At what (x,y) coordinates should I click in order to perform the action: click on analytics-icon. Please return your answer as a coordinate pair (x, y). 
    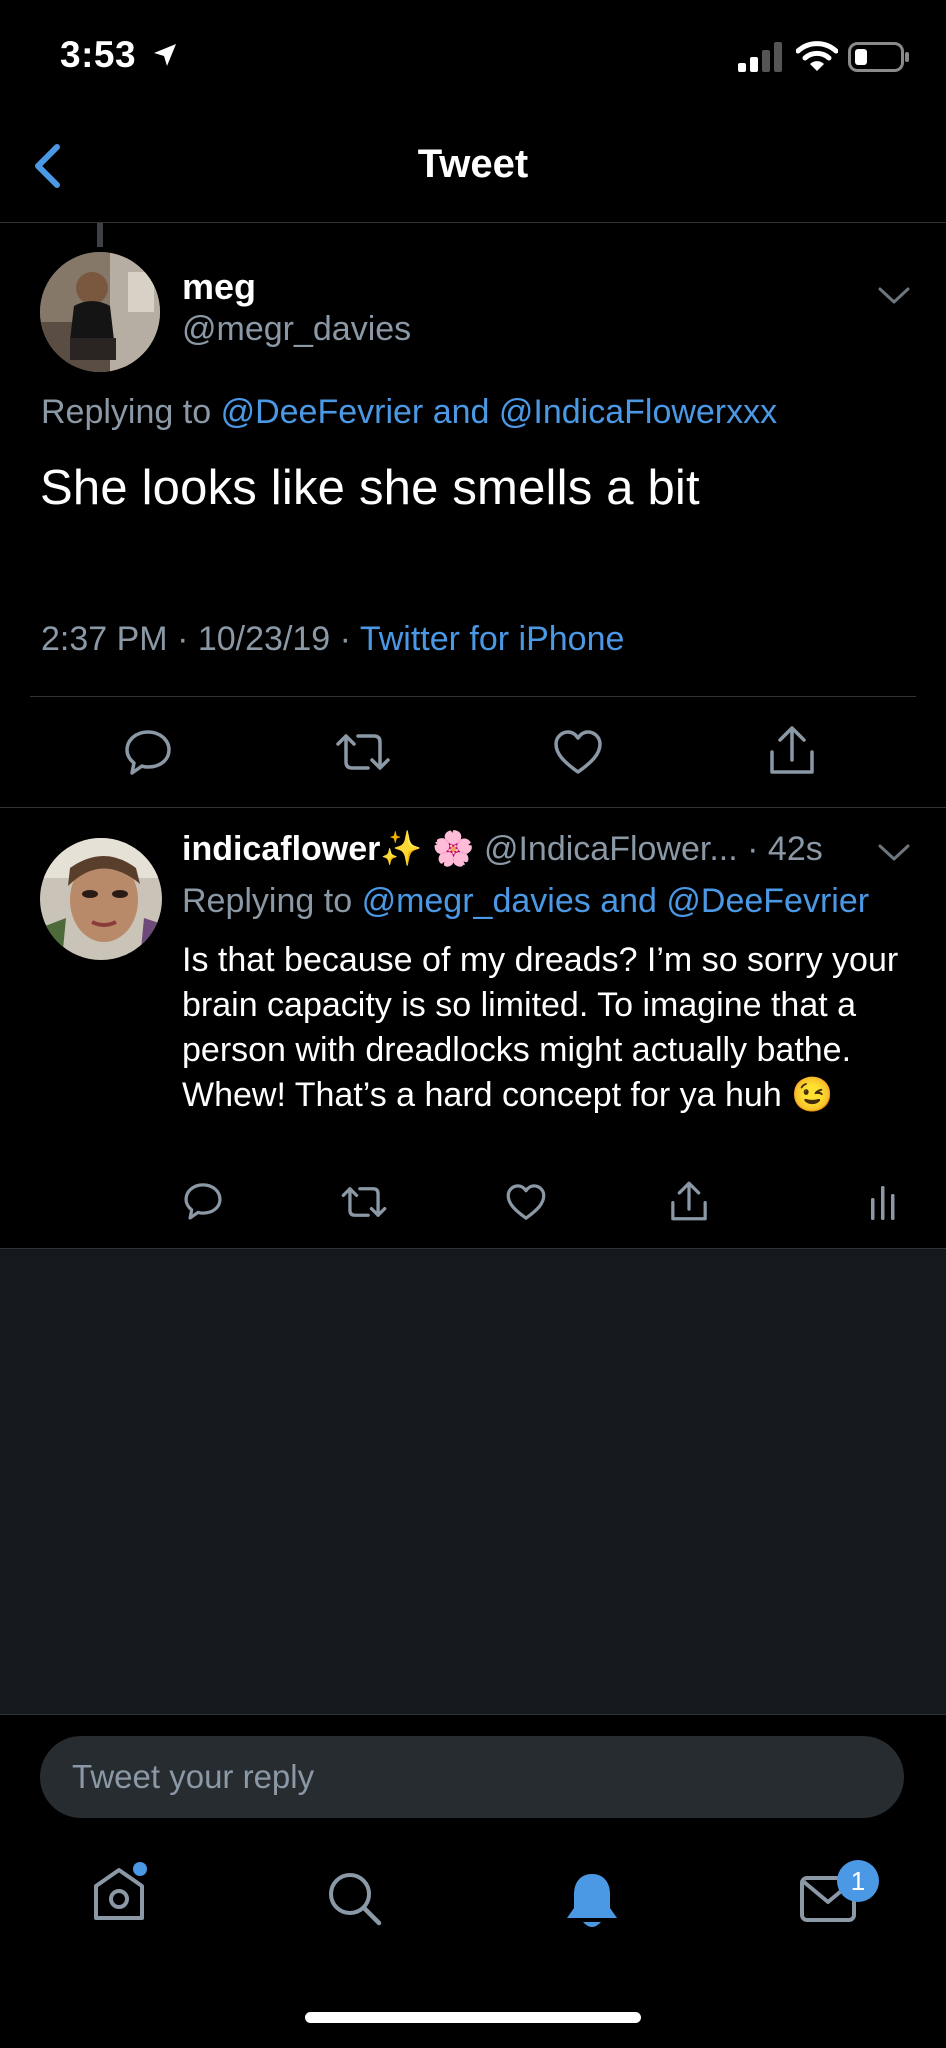
    Looking at the image, I should click on (883, 1202).